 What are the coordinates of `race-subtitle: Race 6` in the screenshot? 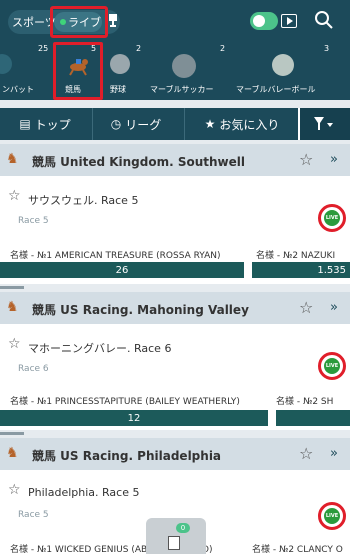 It's located at (33, 369).